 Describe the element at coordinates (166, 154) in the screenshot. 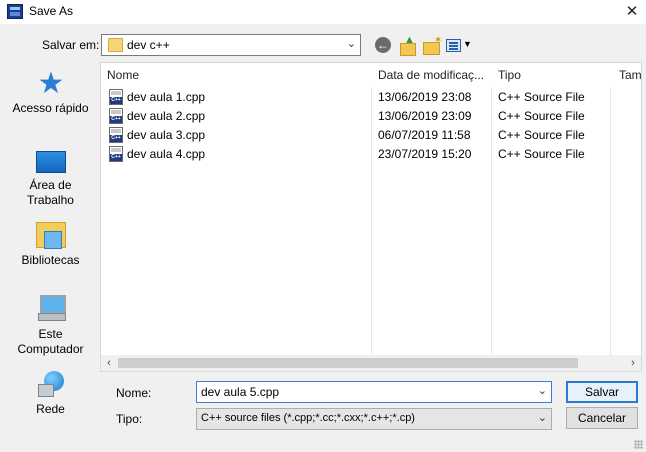

I see `file-name: dev aula 4.cpp` at that location.